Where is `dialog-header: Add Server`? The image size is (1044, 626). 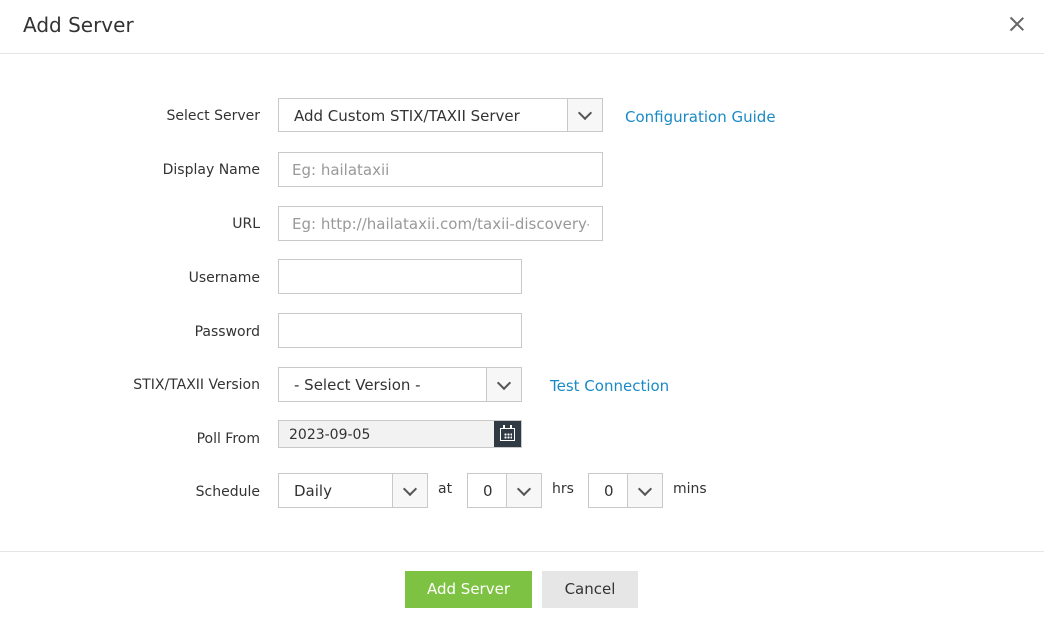
dialog-header: Add Server is located at coordinates (522, 27).